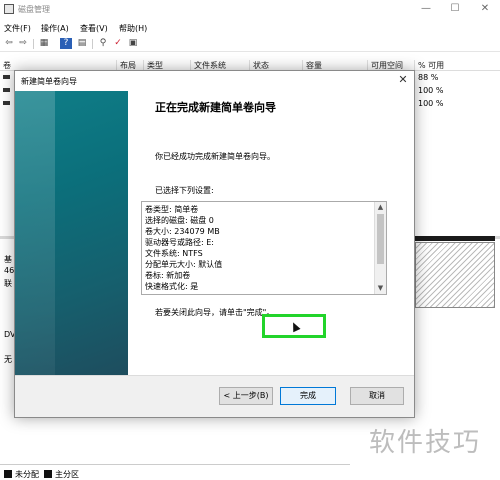 The image size is (500, 480). I want to click on wizard-banner-highlight, so click(35, 233).